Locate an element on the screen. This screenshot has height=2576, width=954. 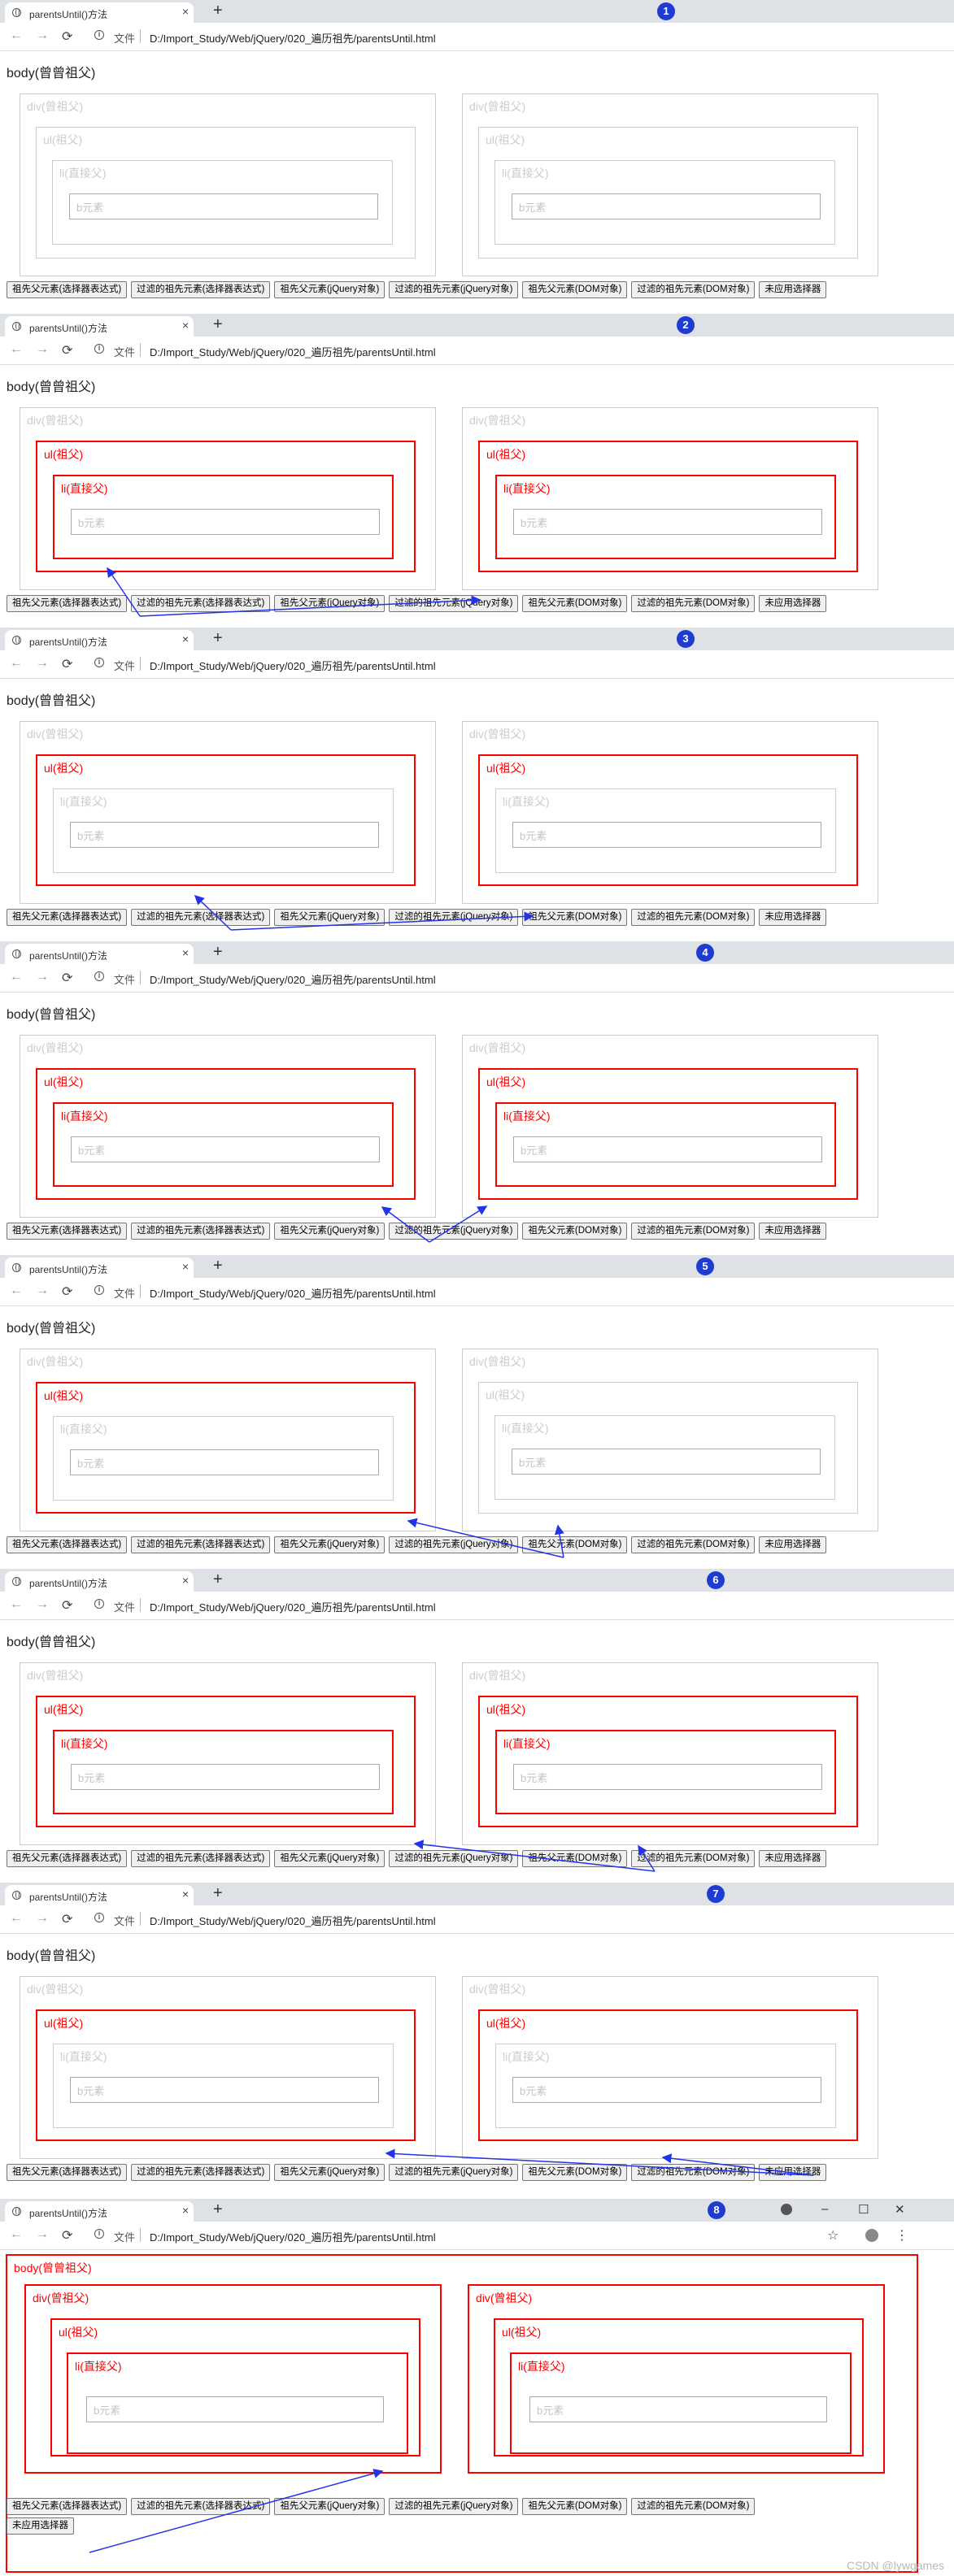
avatar-icon is located at coordinates (872, 2235).